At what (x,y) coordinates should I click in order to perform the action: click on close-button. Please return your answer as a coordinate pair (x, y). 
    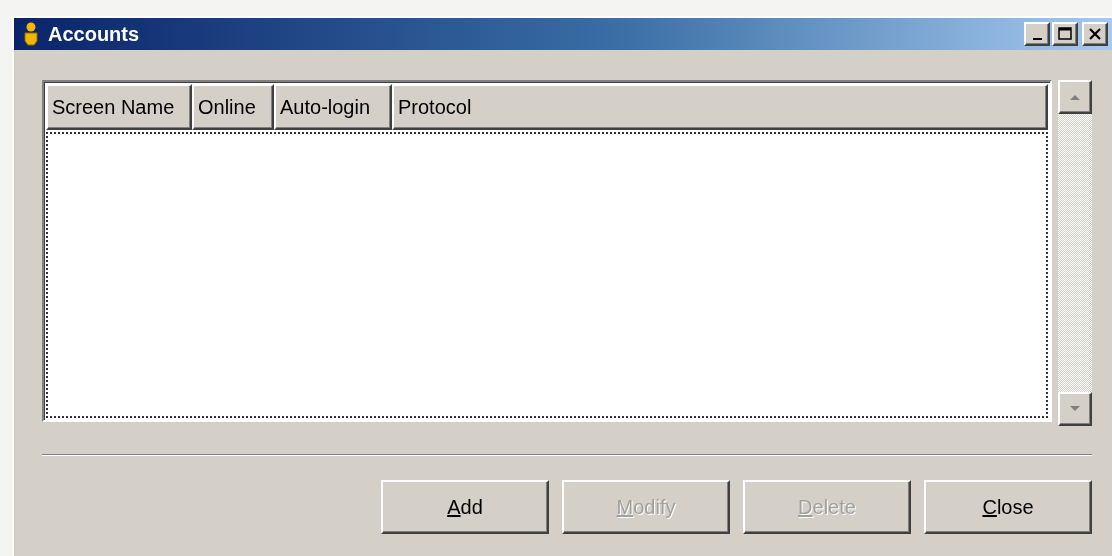
    Looking at the image, I should click on (1095, 34).